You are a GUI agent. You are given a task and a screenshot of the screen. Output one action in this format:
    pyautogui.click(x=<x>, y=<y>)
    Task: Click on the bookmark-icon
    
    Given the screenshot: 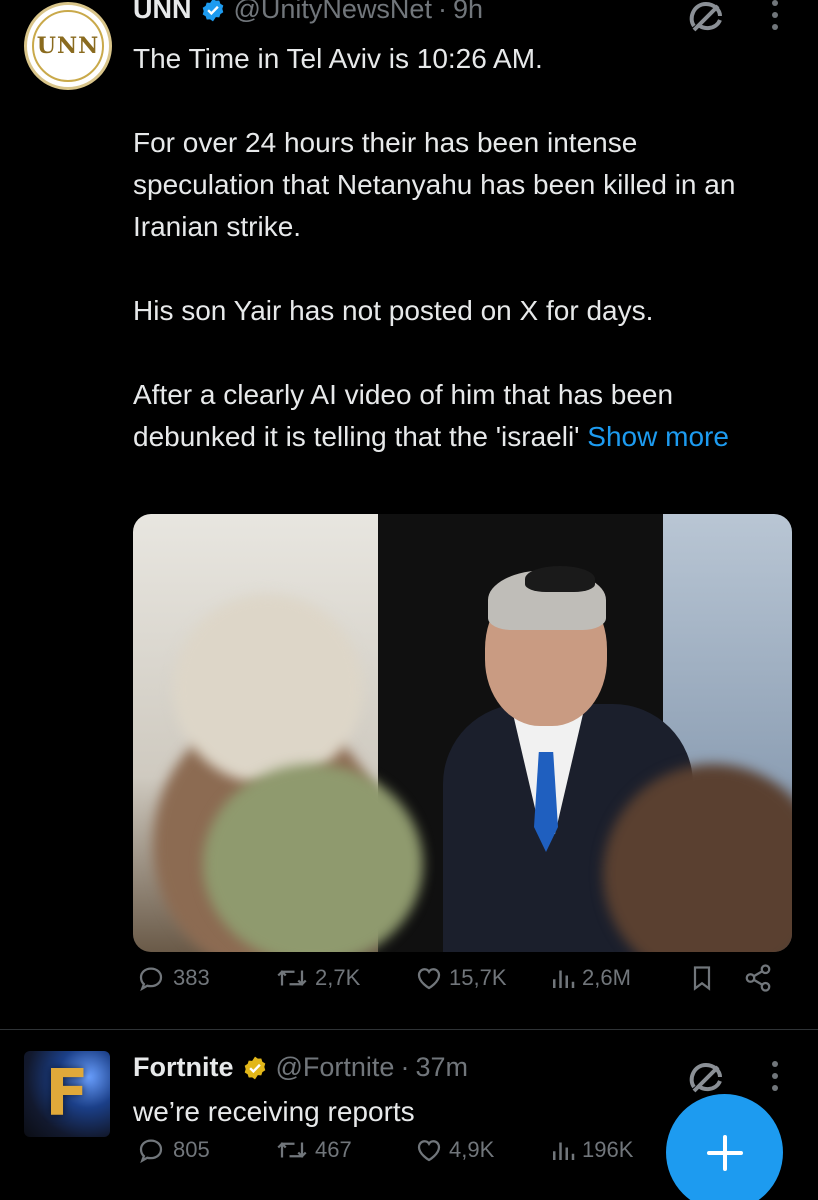 What is the action you would take?
    pyautogui.click(x=702, y=978)
    